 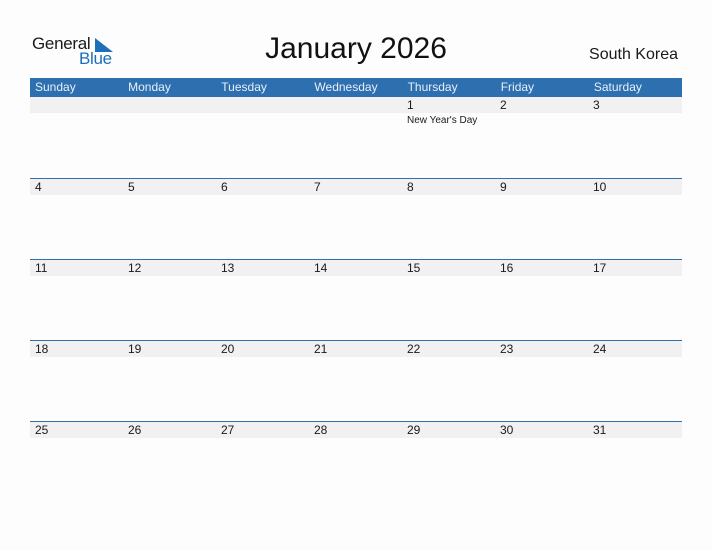 What do you see at coordinates (541, 137) in the screenshot?
I see `day-cell: 2` at bounding box center [541, 137].